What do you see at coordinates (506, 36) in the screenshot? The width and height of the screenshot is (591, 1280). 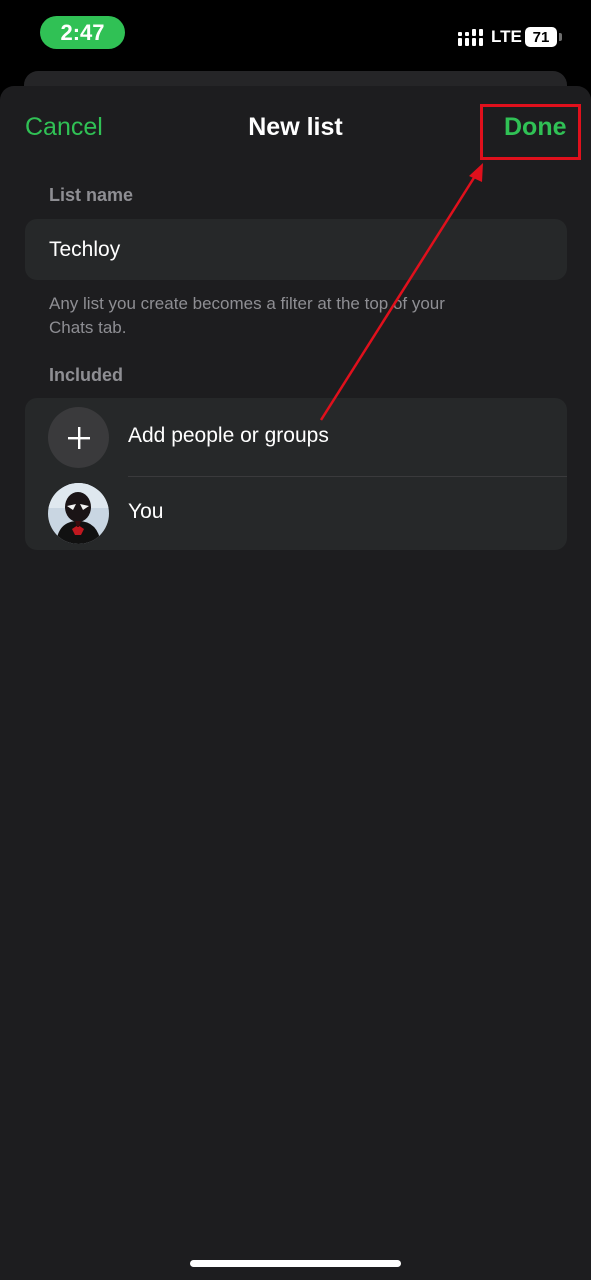 I see `network-type: LTE` at bounding box center [506, 36].